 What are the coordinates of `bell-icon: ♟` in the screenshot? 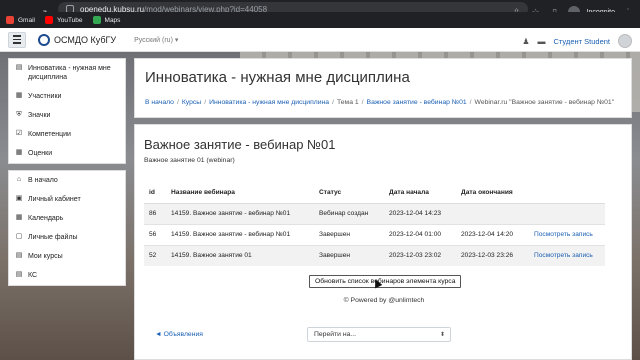 It's located at (525, 41).